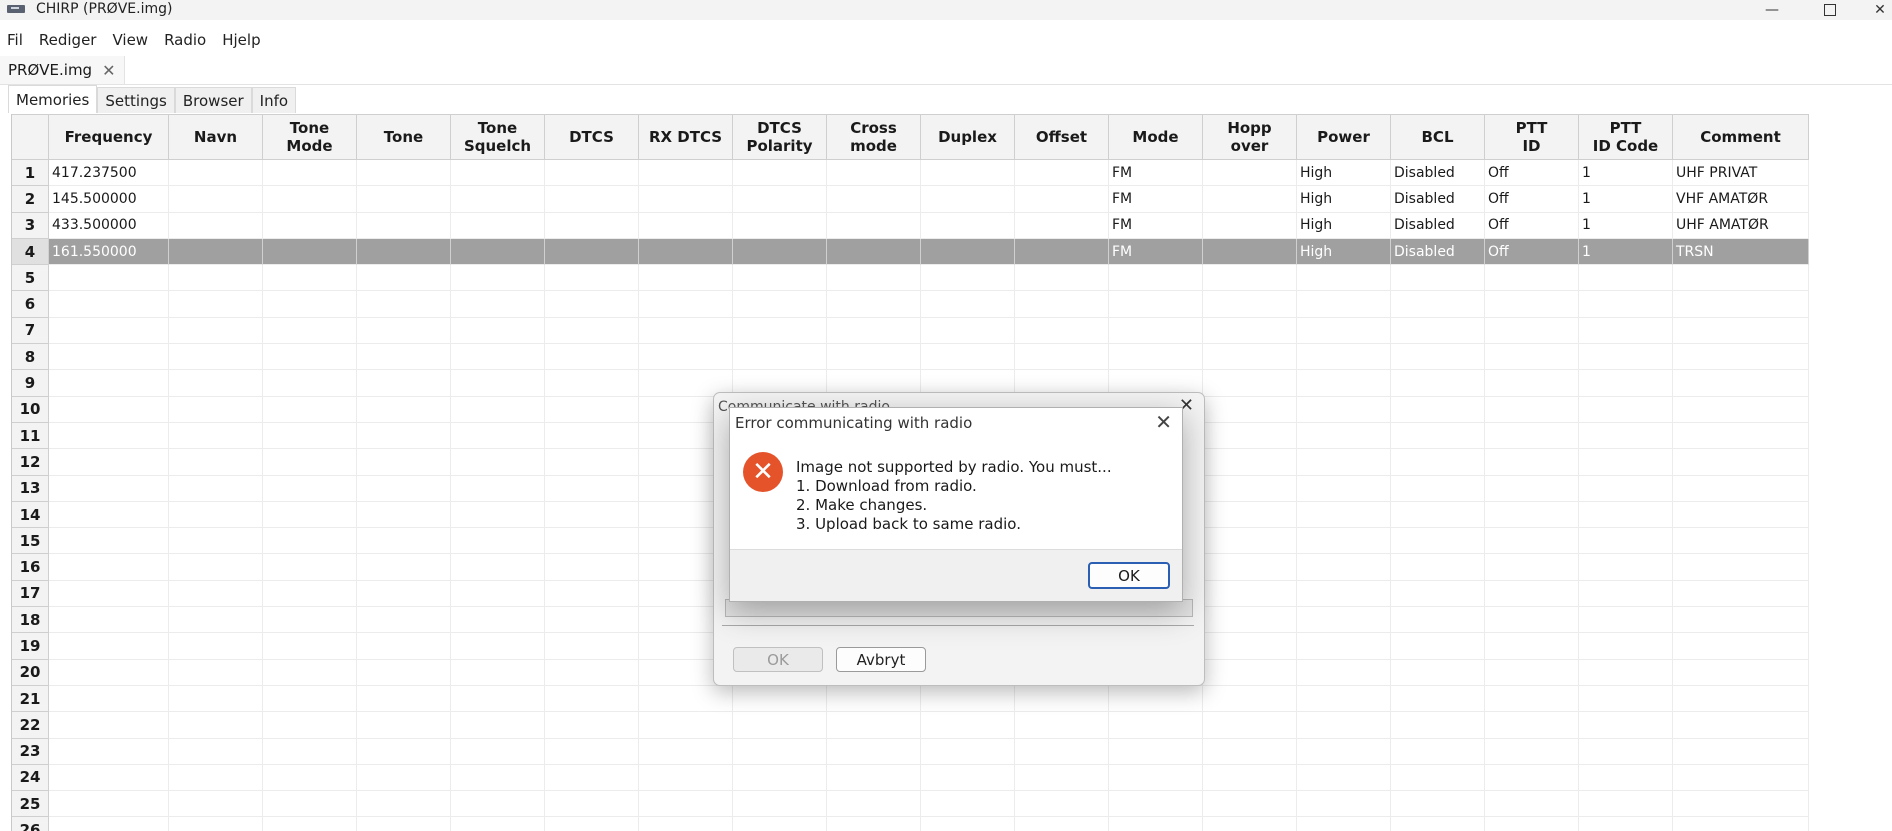 The width and height of the screenshot is (1892, 831). What do you see at coordinates (30, 252) in the screenshot?
I see `row-number: 4` at bounding box center [30, 252].